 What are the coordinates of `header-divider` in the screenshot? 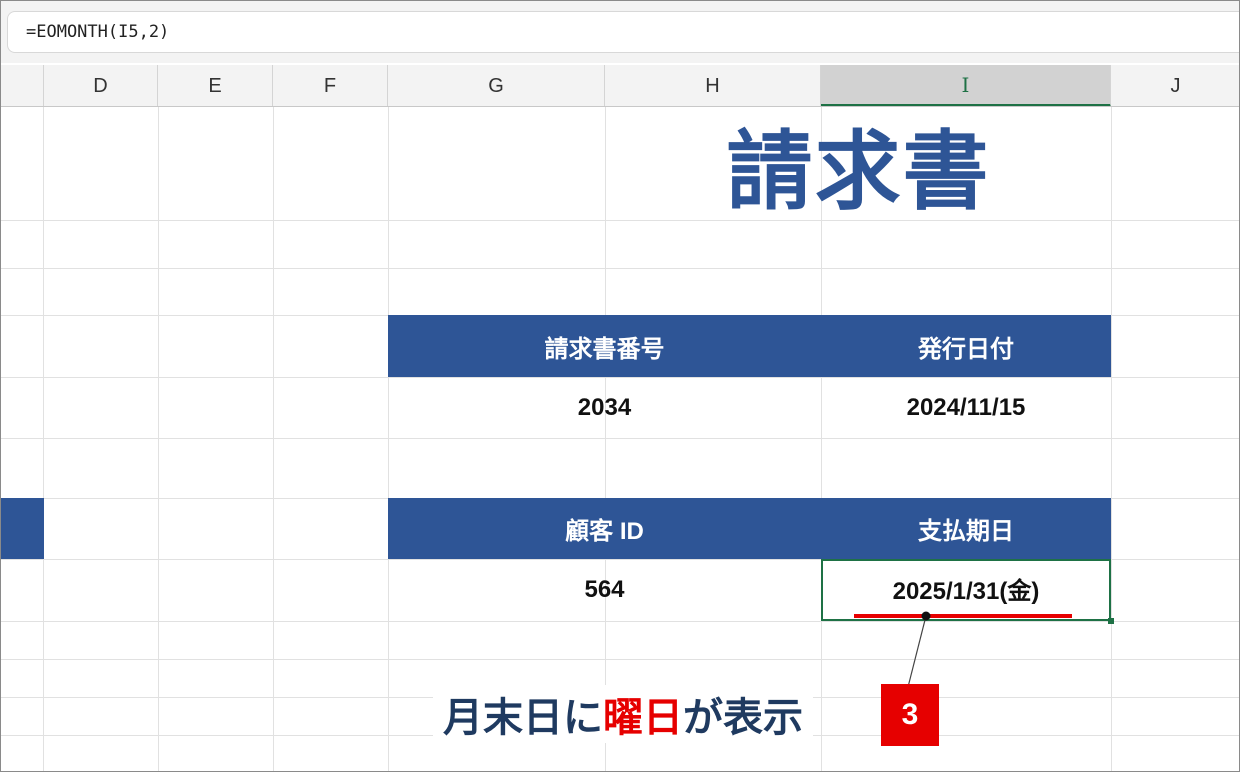 It's located at (620, 106).